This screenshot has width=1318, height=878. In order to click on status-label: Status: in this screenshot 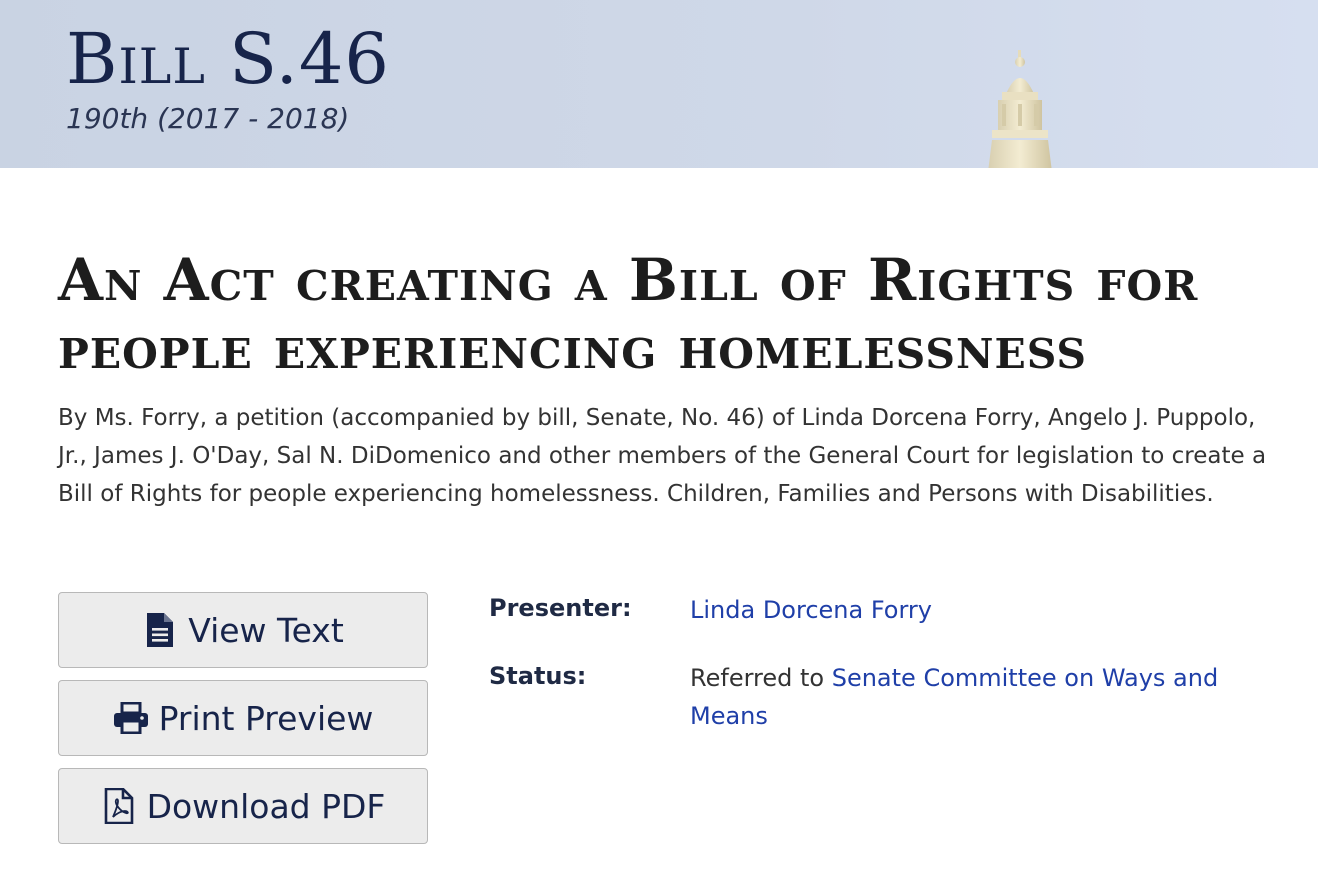, I will do `click(538, 676)`.